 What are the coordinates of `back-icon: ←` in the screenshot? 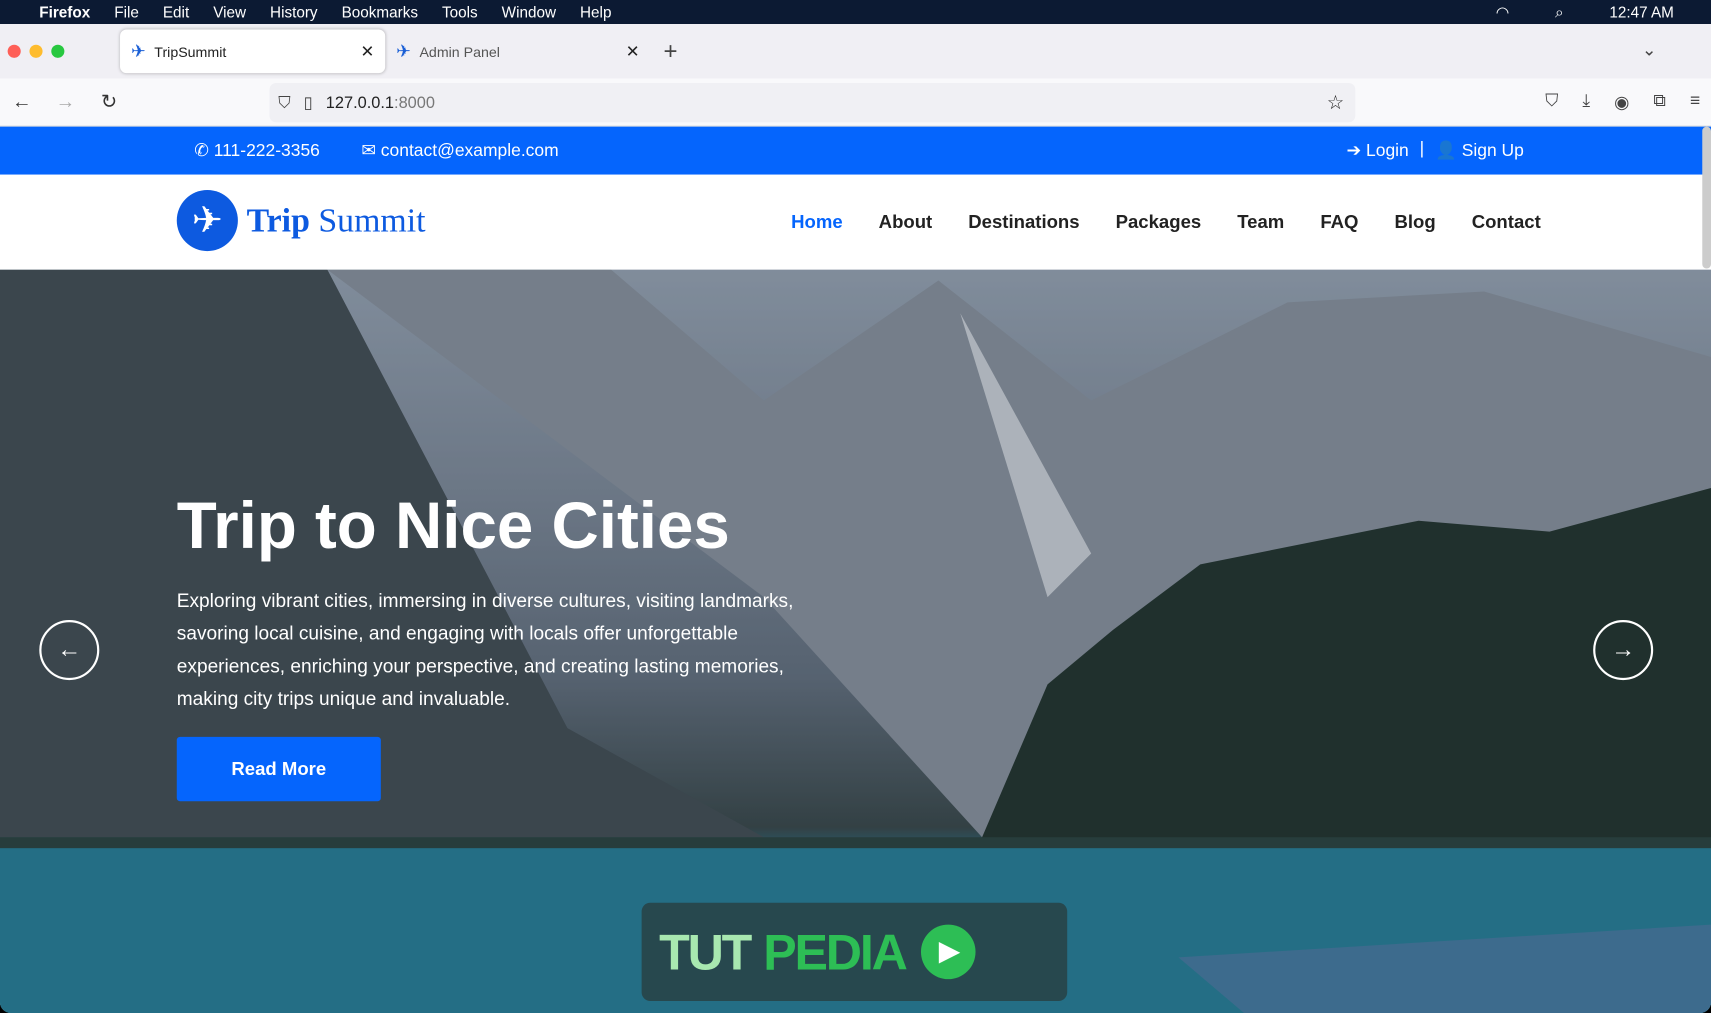 It's located at (22, 102).